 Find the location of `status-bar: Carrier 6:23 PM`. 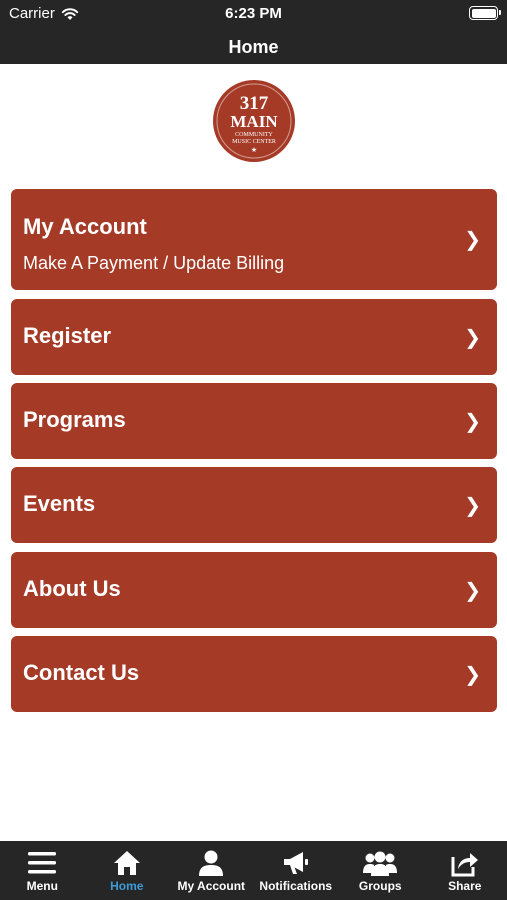

status-bar: Carrier 6:23 PM is located at coordinates (253, 15).